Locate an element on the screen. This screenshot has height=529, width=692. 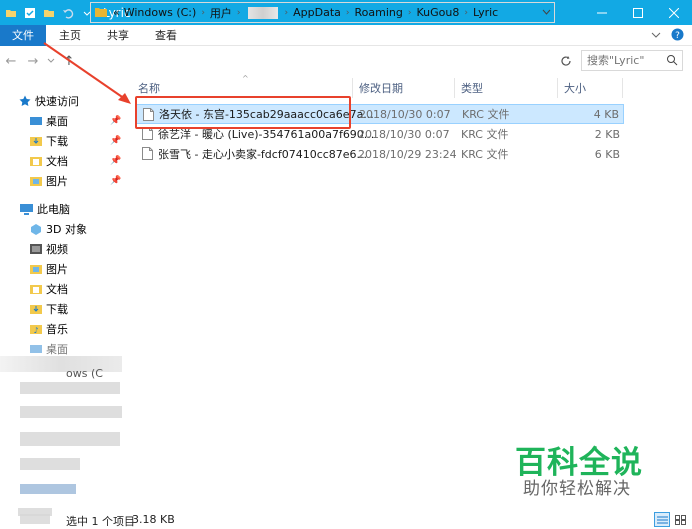
details-view-button is located at coordinates (662, 519).